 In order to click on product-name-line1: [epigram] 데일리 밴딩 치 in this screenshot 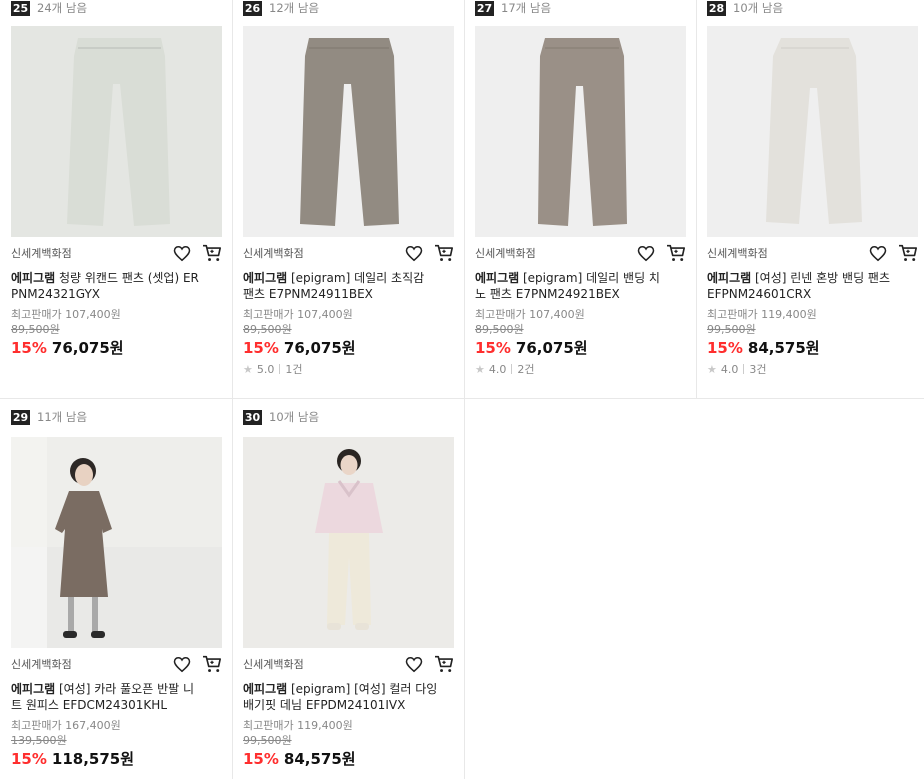, I will do `click(589, 278)`.